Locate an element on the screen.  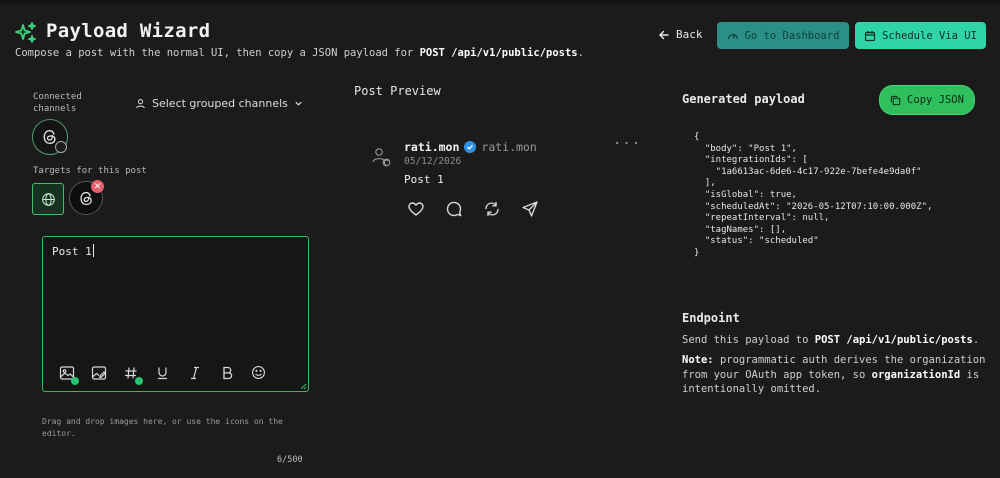
endpoint-title: Endpoint is located at coordinates (711, 318).